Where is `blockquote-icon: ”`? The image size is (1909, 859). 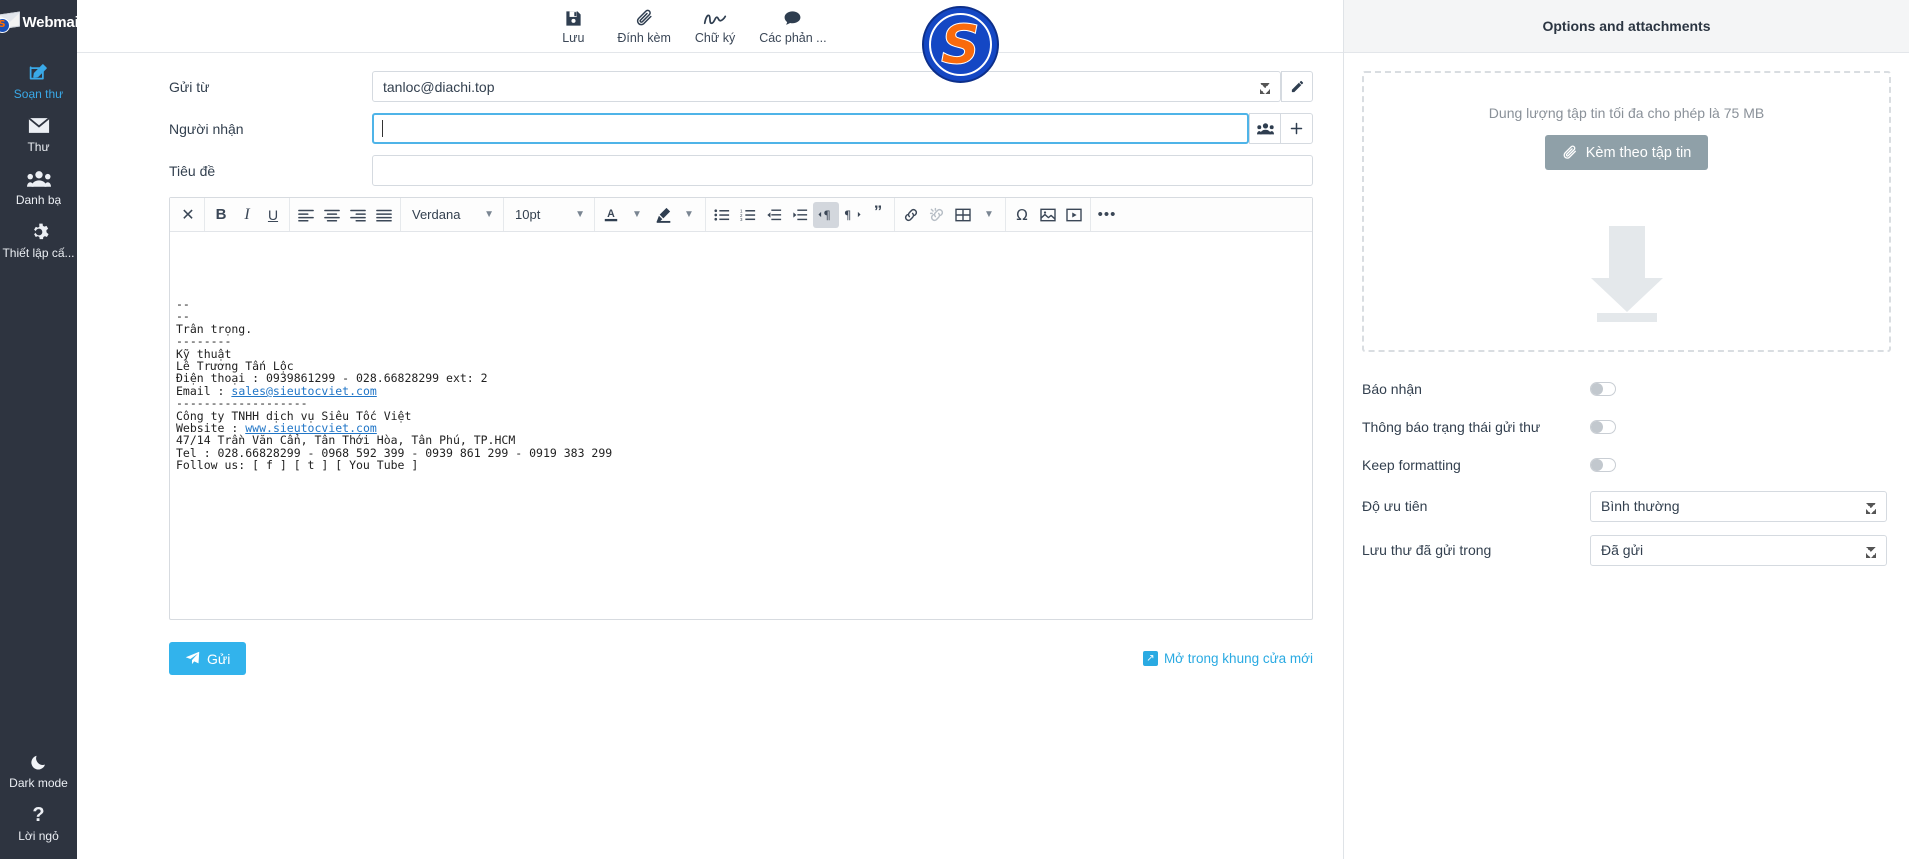 blockquote-icon: ” is located at coordinates (878, 215).